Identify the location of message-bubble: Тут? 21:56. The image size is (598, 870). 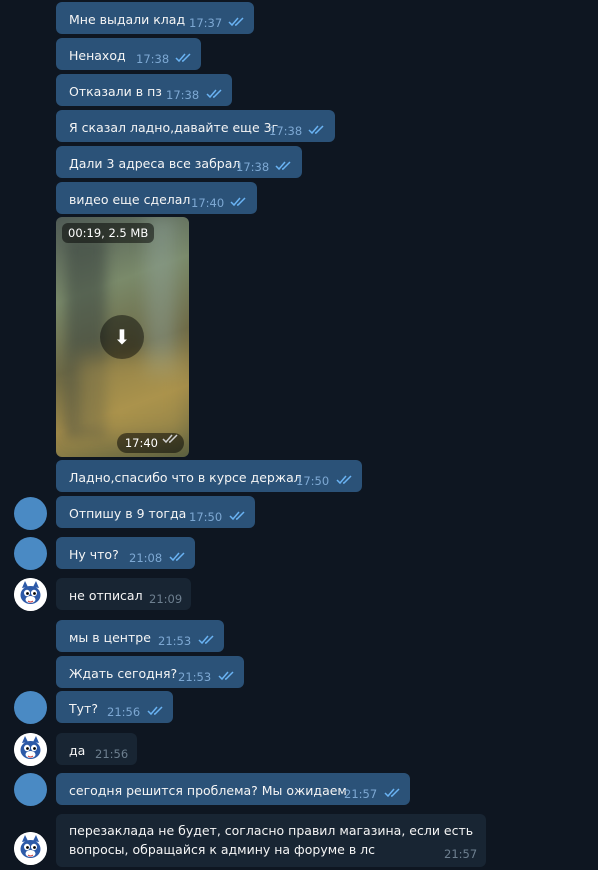
(114, 707).